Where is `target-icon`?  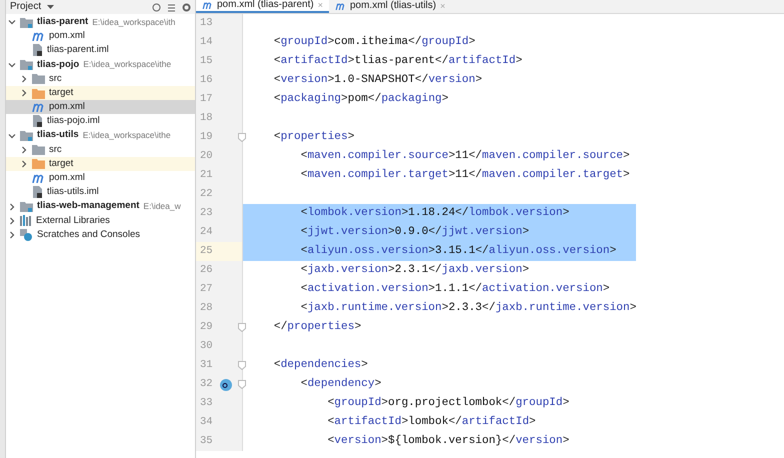
target-icon is located at coordinates (156, 7).